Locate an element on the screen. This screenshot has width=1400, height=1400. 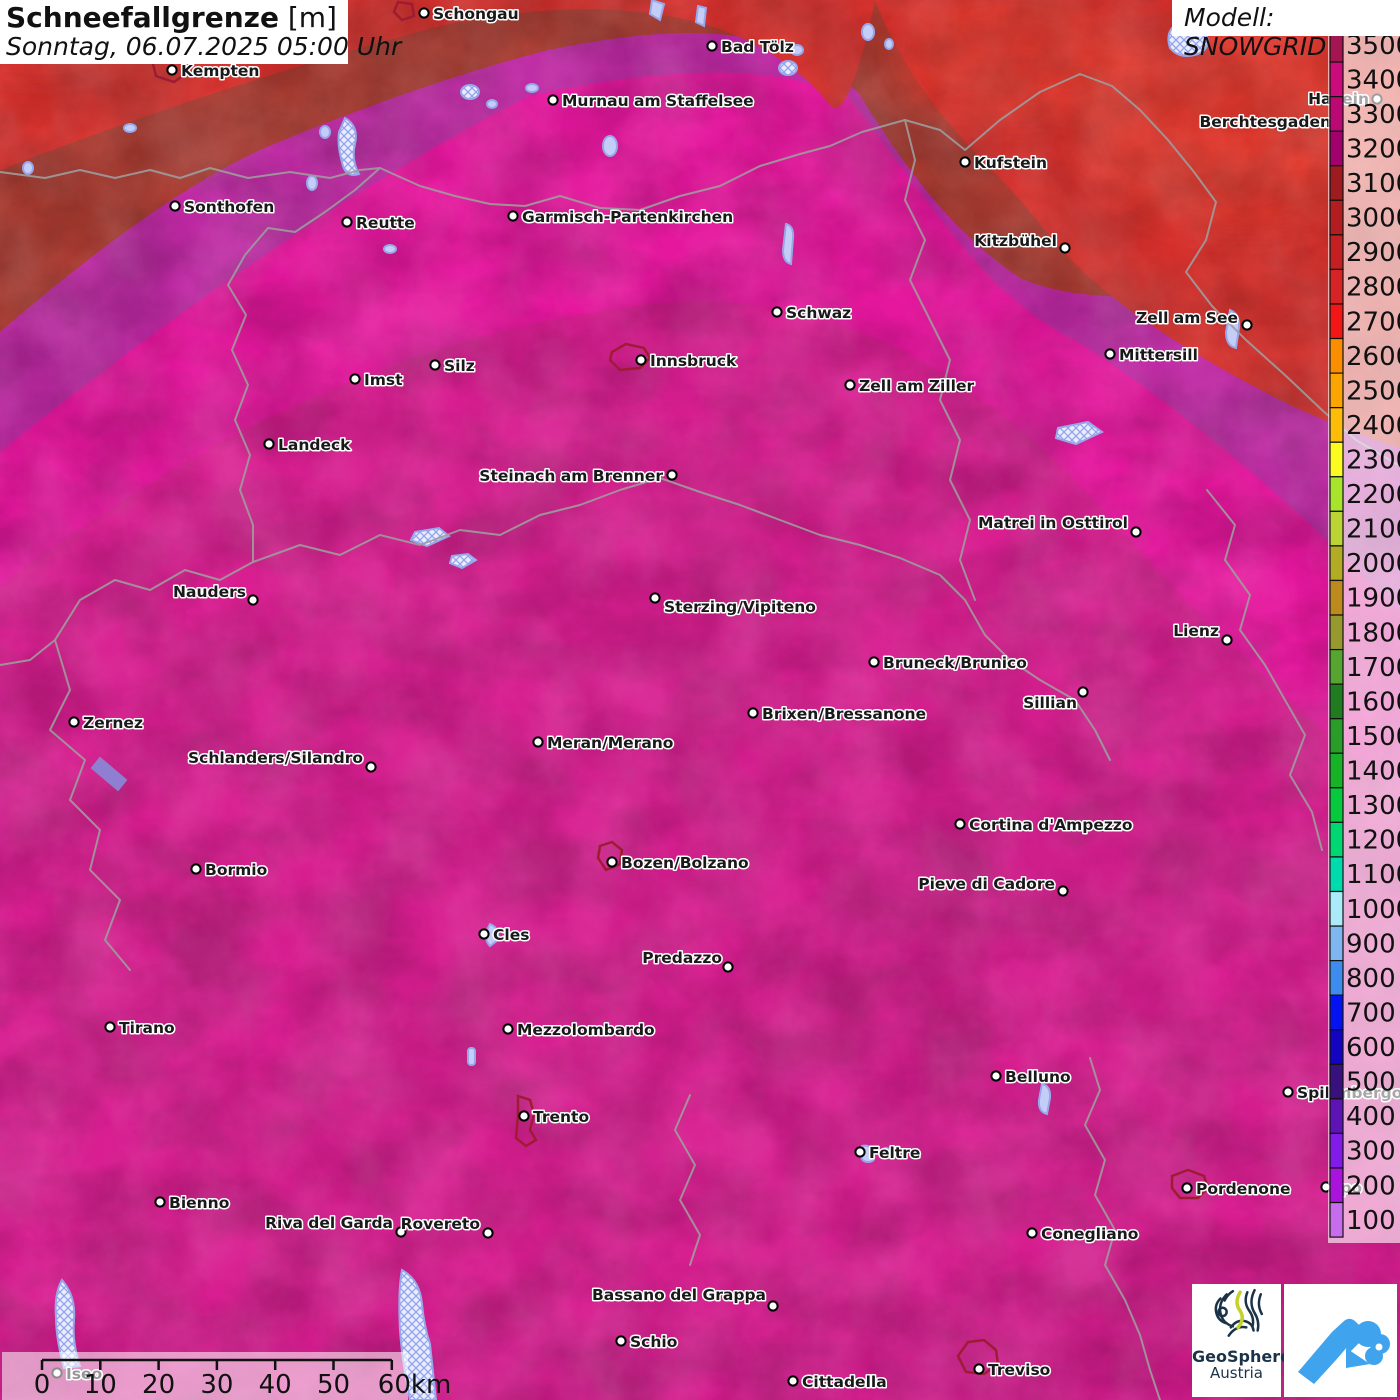
city: Murnau am Staffelsee is located at coordinates (651, 101).